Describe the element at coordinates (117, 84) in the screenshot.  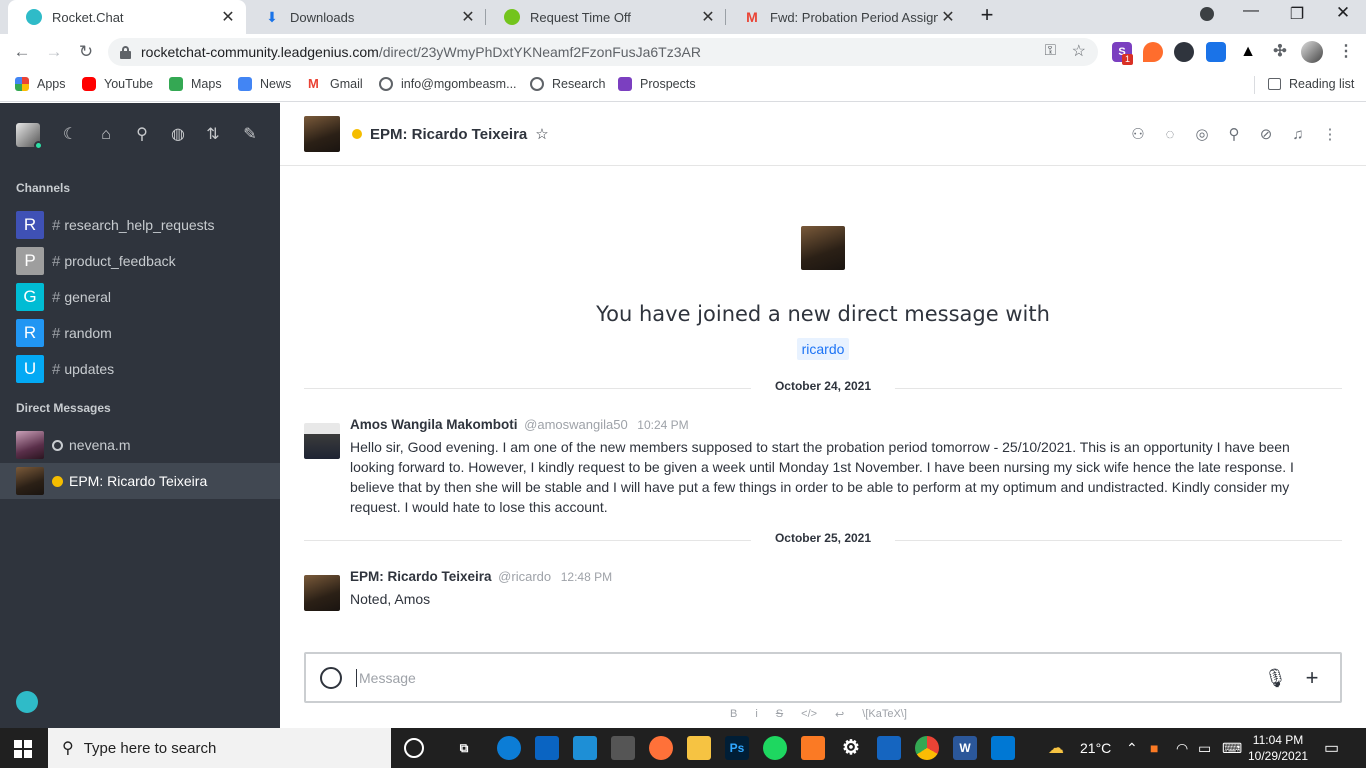
I see `bookmark-youtube: YouTube` at that location.